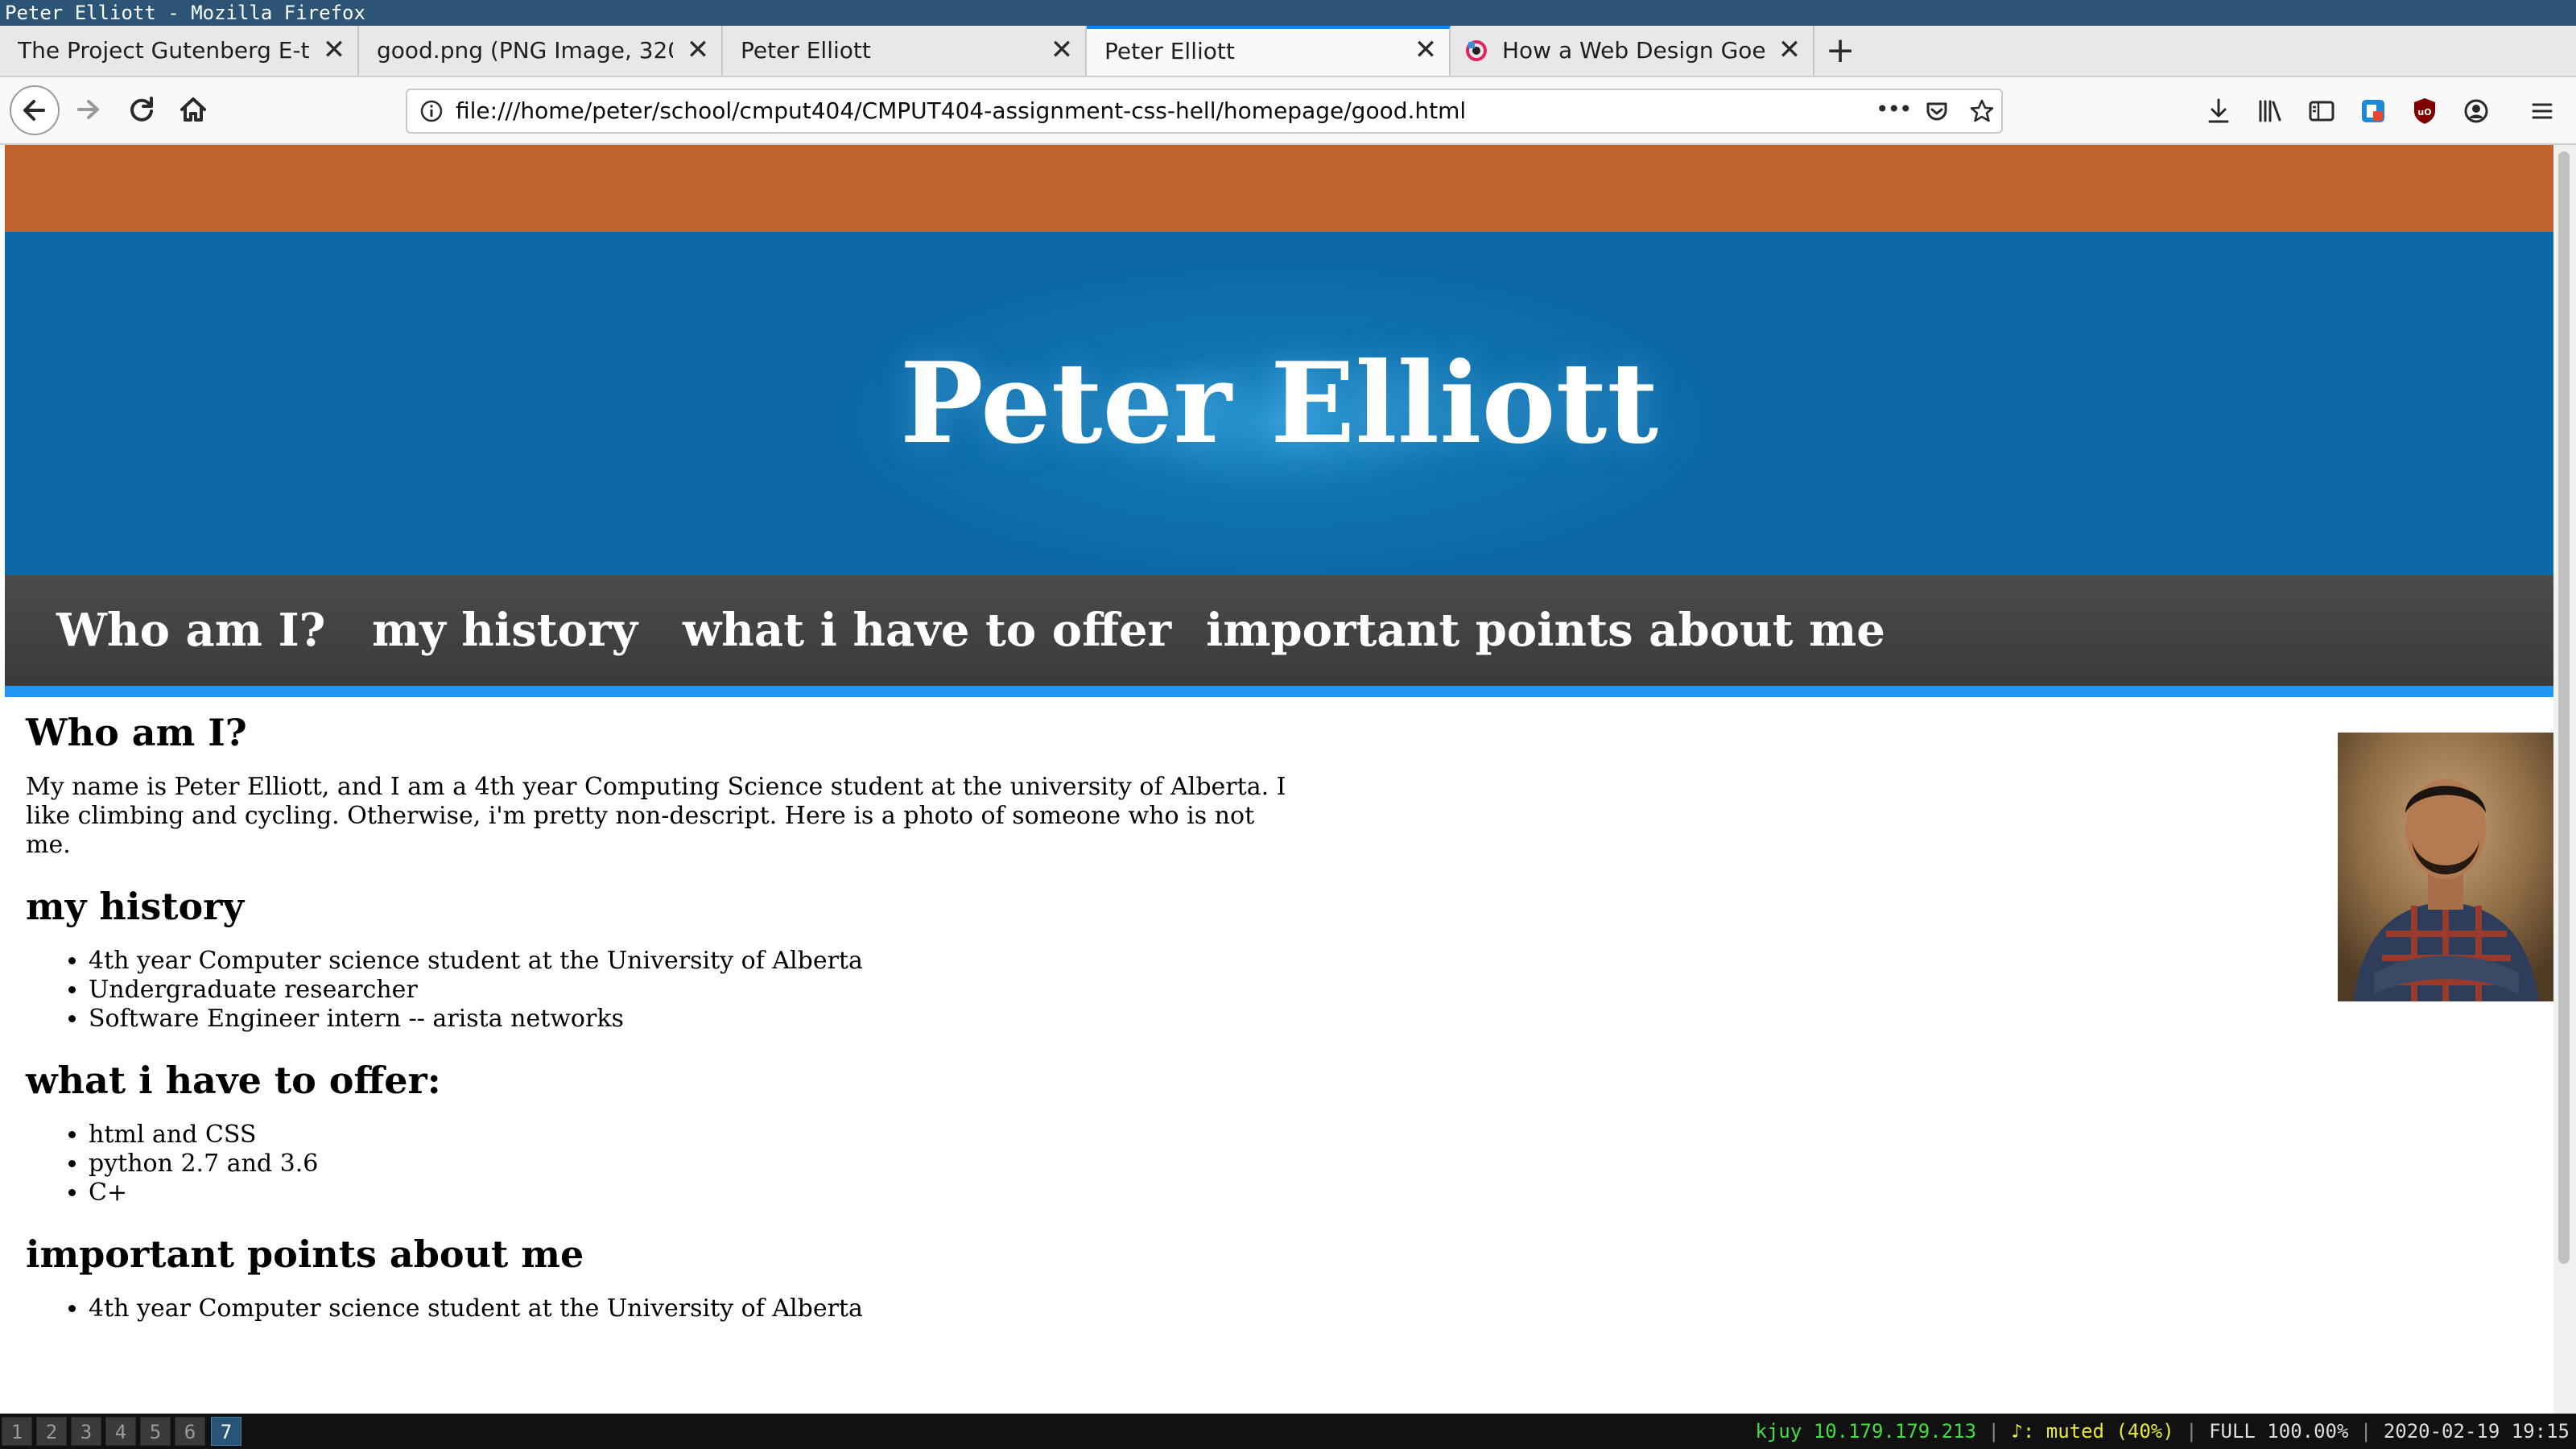 The height and width of the screenshot is (1449, 2576). Describe the element at coordinates (1288, 13) in the screenshot. I see `window-title: Peter Elliott - Mozilla Firefox` at that location.